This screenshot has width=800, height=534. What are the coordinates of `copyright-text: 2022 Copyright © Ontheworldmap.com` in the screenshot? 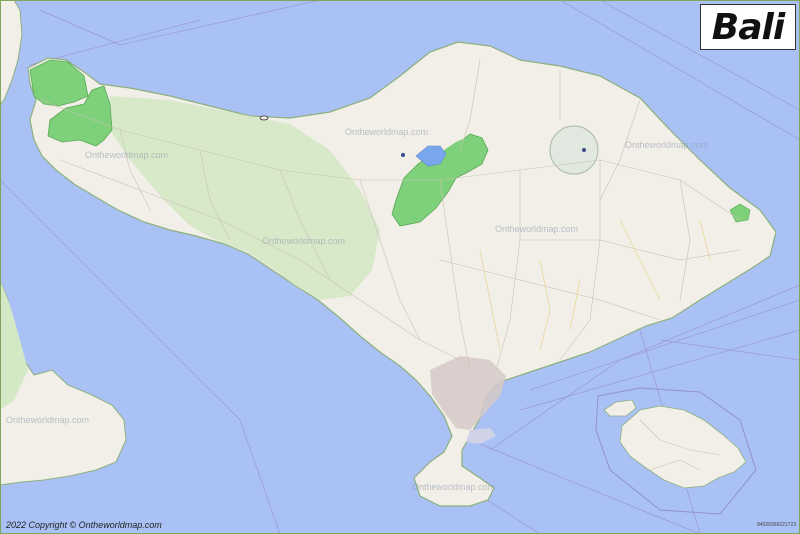 It's located at (84, 525).